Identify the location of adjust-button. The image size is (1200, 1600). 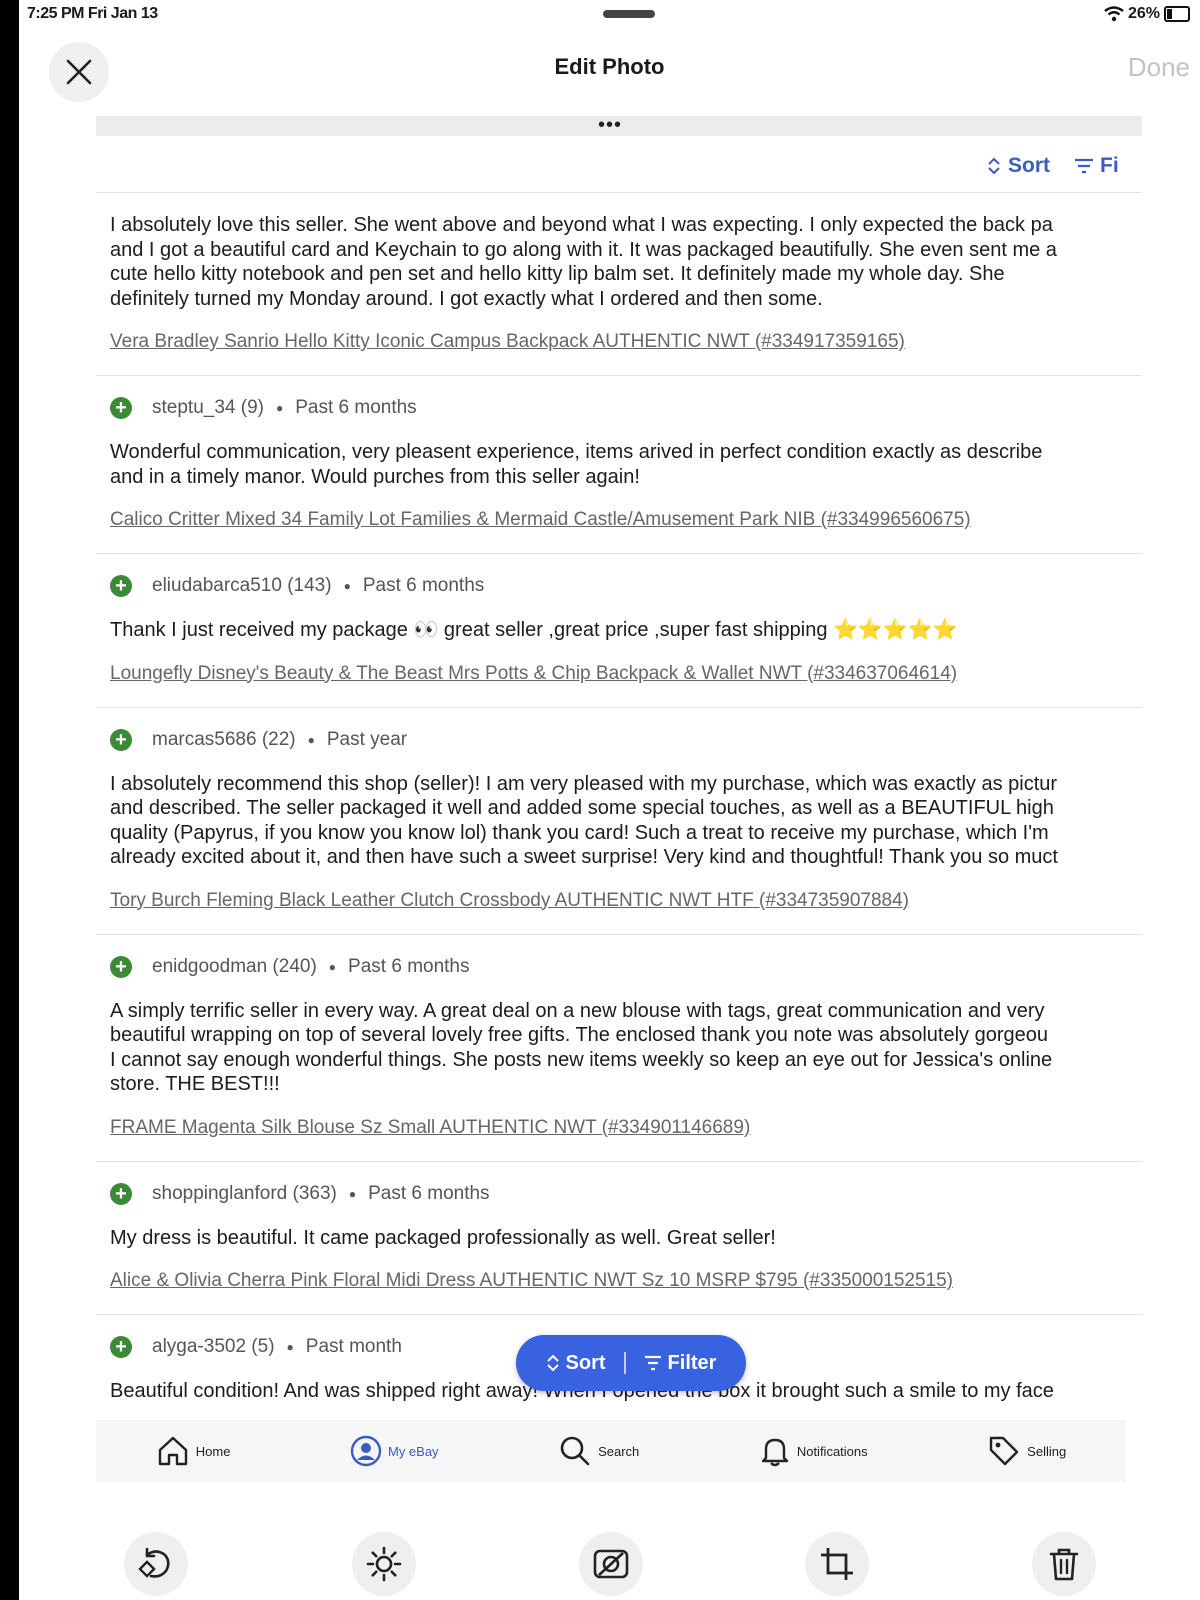
(384, 1564).